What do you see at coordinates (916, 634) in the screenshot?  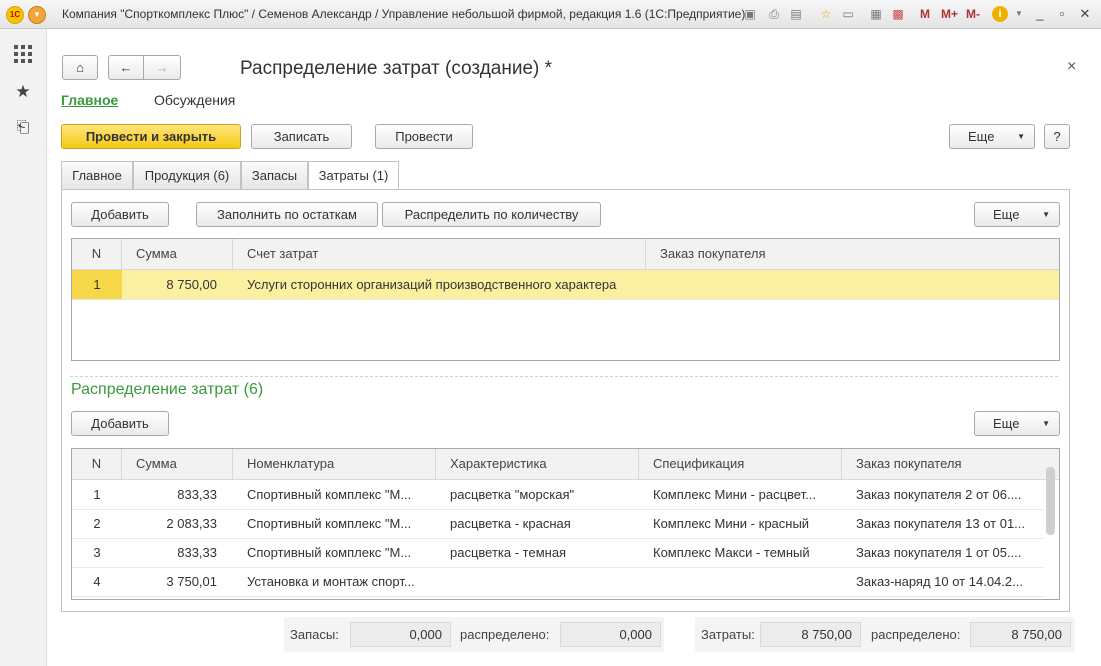 I see `costs-distributed-label: распределено:` at bounding box center [916, 634].